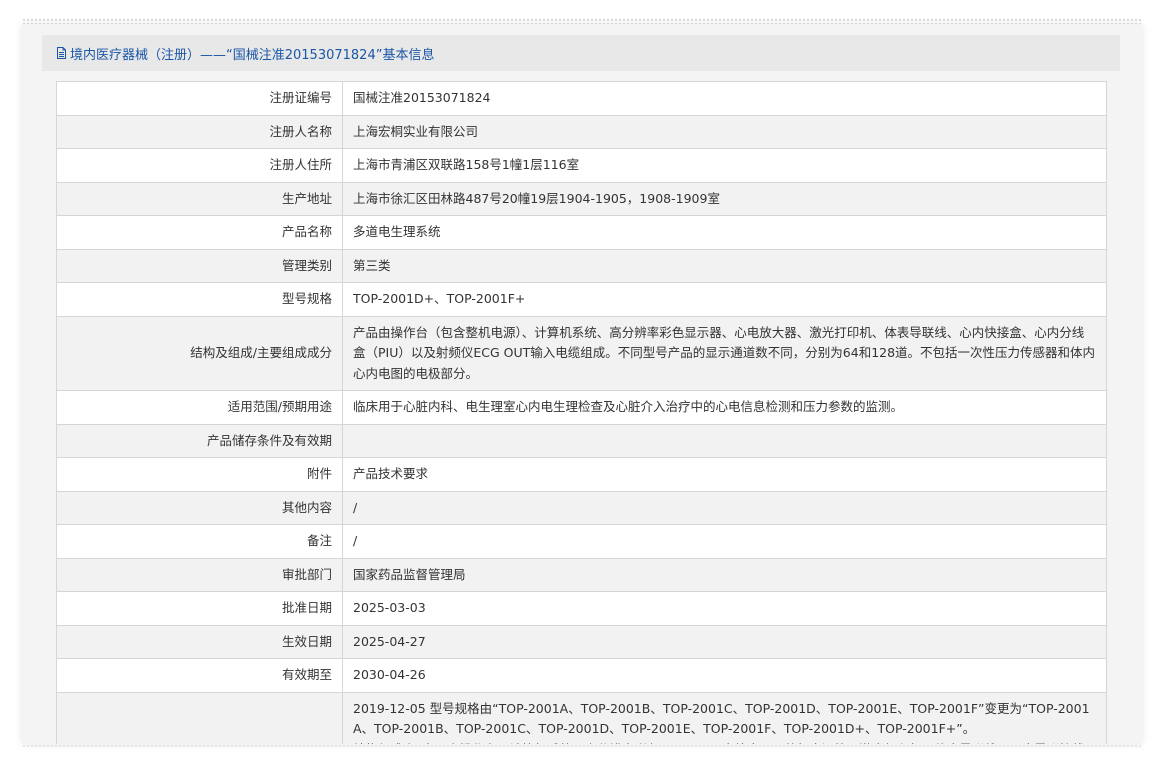 This screenshot has height=757, width=1164. What do you see at coordinates (199, 353) in the screenshot?
I see `field-label: 结构及组成/主要组成成分` at bounding box center [199, 353].